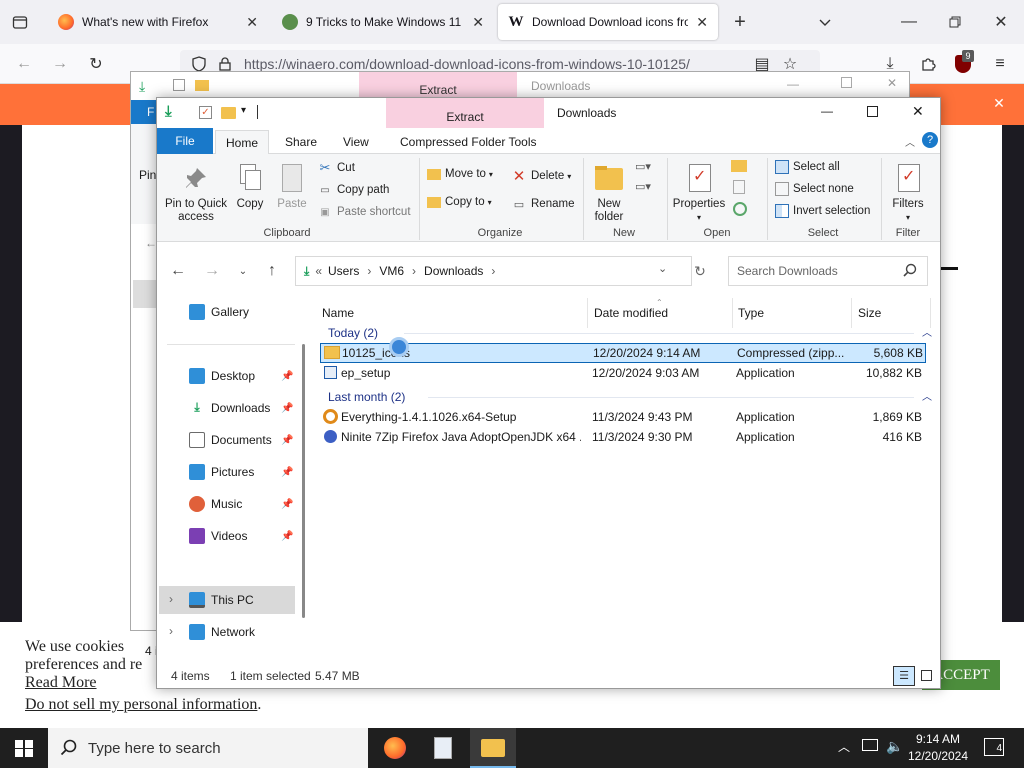 This screenshot has height=768, width=1024. I want to click on taskbar-search-box: Type here to search, so click(208, 748).